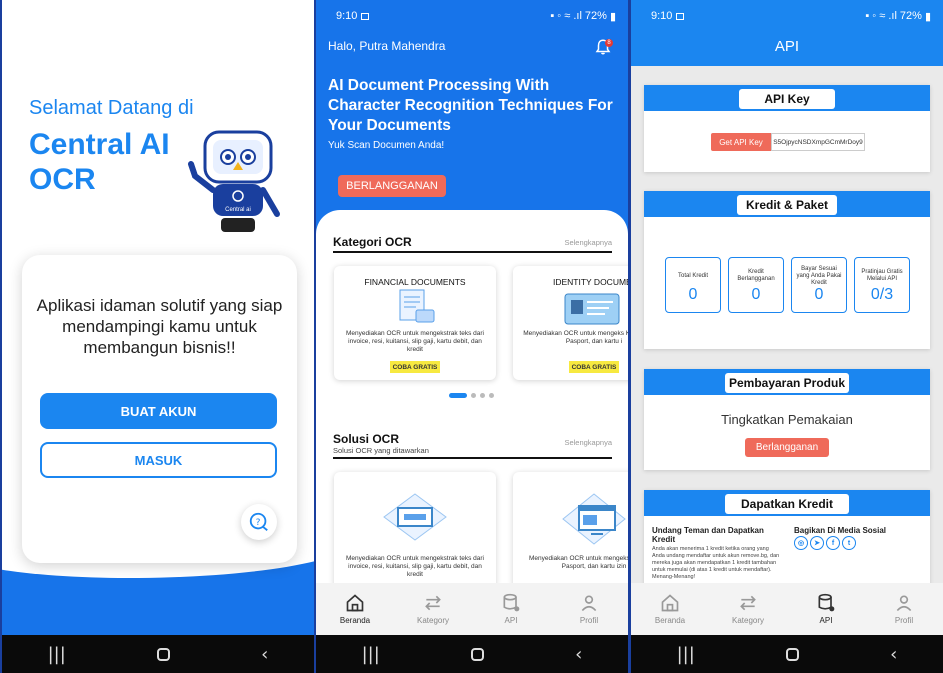  What do you see at coordinates (787, 46) in the screenshot?
I see `page-title: API` at bounding box center [787, 46].